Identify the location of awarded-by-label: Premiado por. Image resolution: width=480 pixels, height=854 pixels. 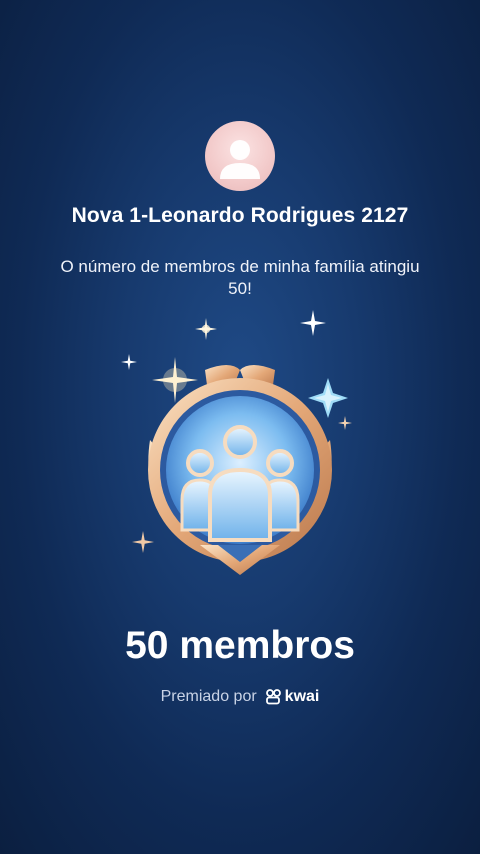
(208, 696).